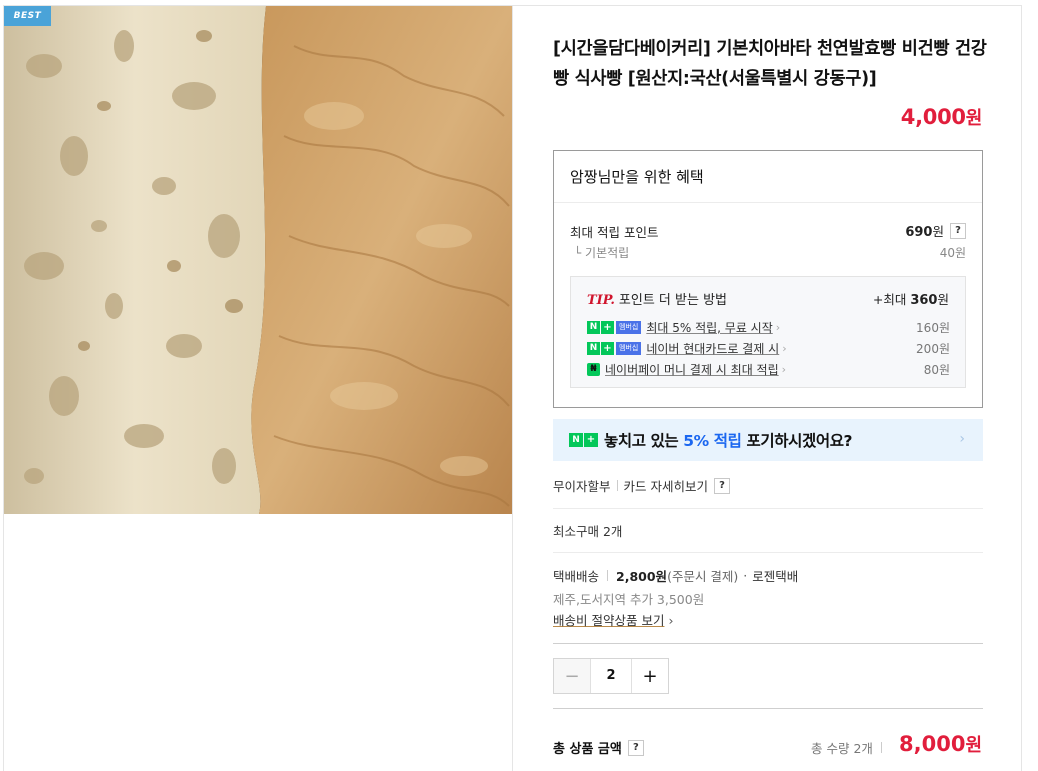  What do you see at coordinates (974, 118) in the screenshot?
I see `price-unit: 원` at bounding box center [974, 118].